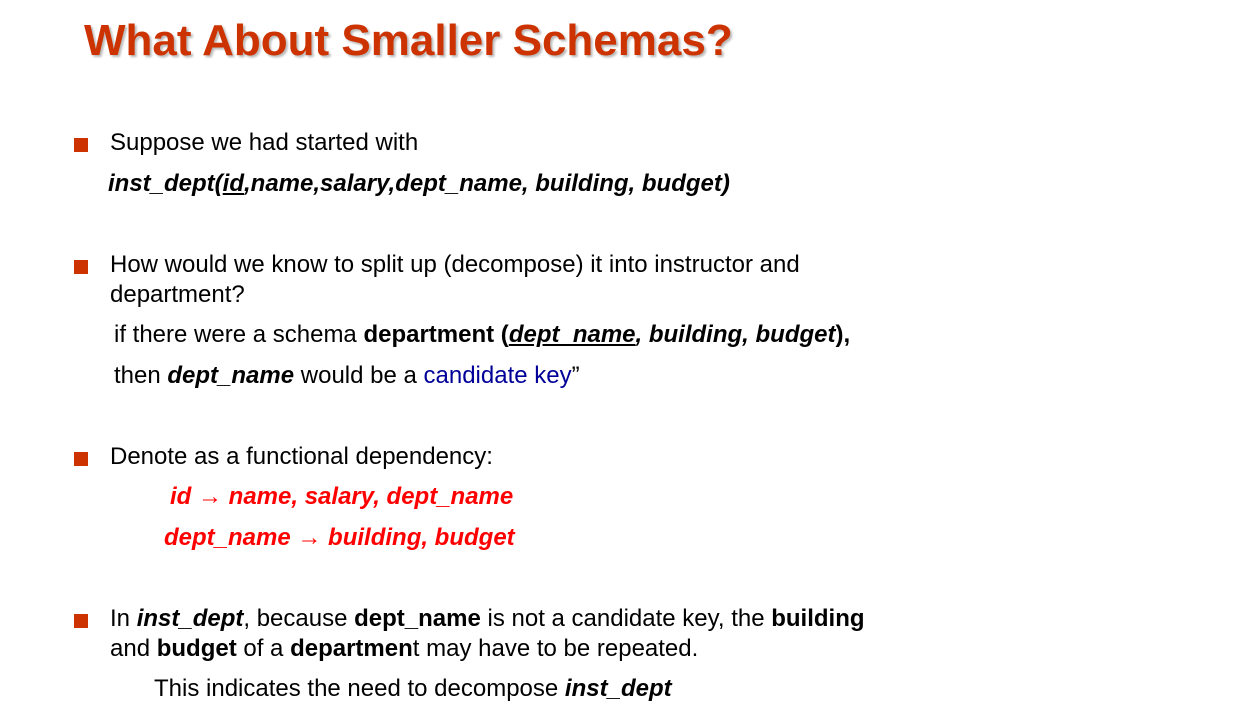 This screenshot has height=706, width=1254. Describe the element at coordinates (339, 537) in the screenshot. I see `functional-dependency-2: dept_name → building, budget` at that location.